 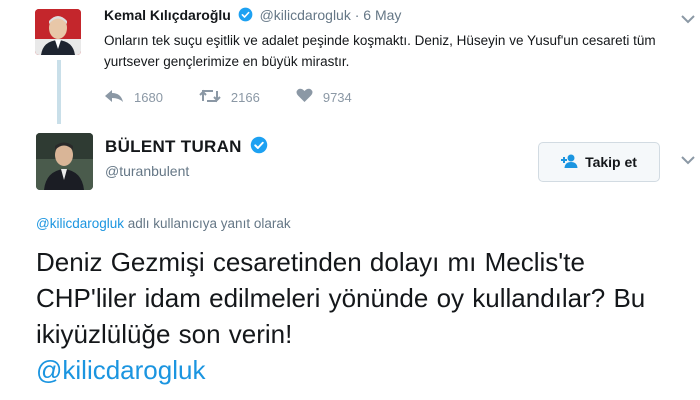 I want to click on retweet-count: 2166, so click(x=245, y=97).